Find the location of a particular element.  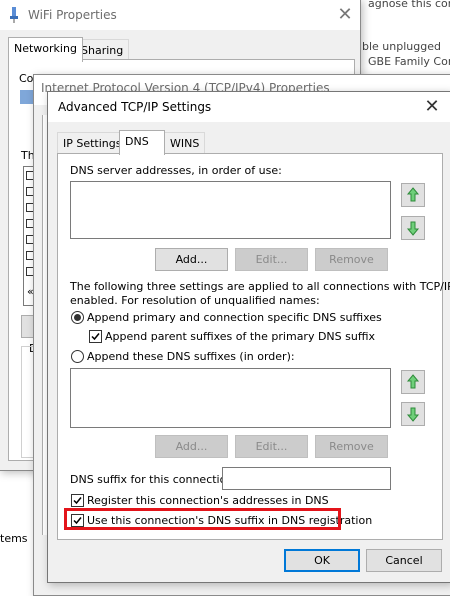

dns-suffix-move-down-button is located at coordinates (413, 414).